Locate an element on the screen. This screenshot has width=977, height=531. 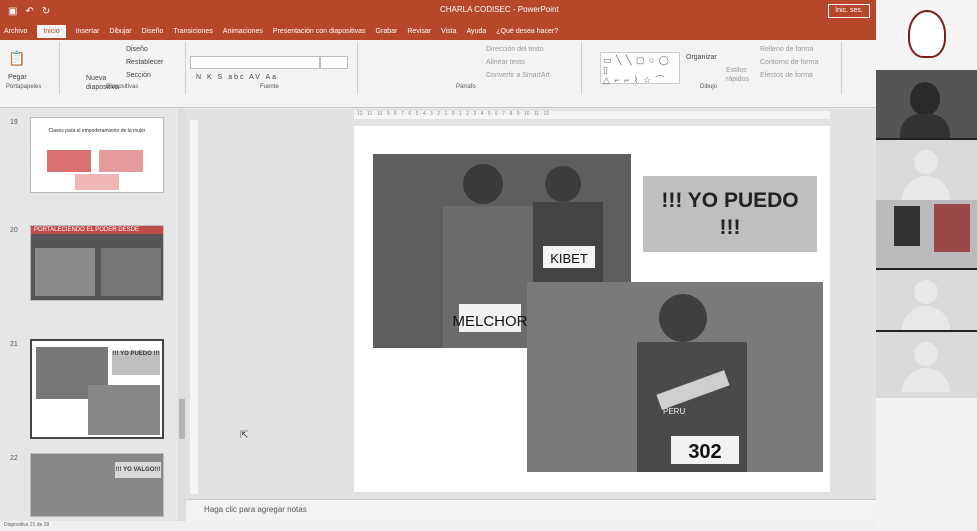
shapes-gallery: ▭ ╲ ╲ ▢ ○ ◯ ▯ △ ⌐ ⌐ ⌇ ☆ ⌒ is located at coordinates (640, 68).